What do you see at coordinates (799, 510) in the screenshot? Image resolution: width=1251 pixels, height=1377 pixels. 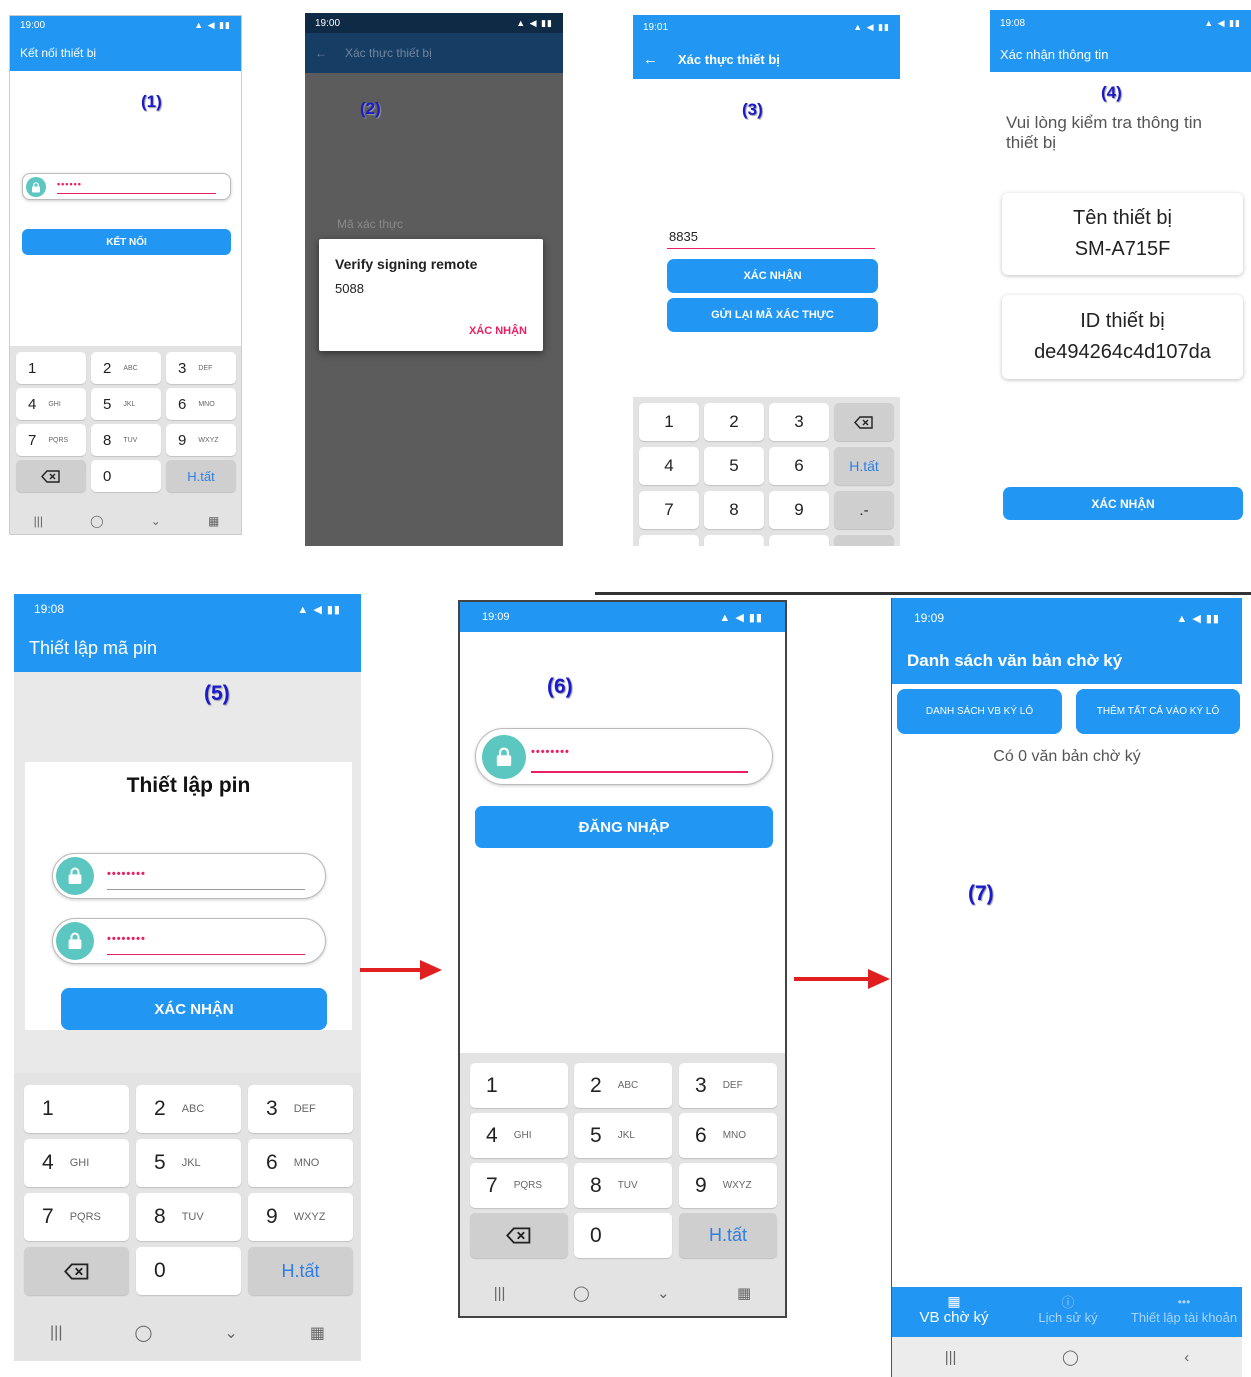 I see `key-9: 9` at bounding box center [799, 510].